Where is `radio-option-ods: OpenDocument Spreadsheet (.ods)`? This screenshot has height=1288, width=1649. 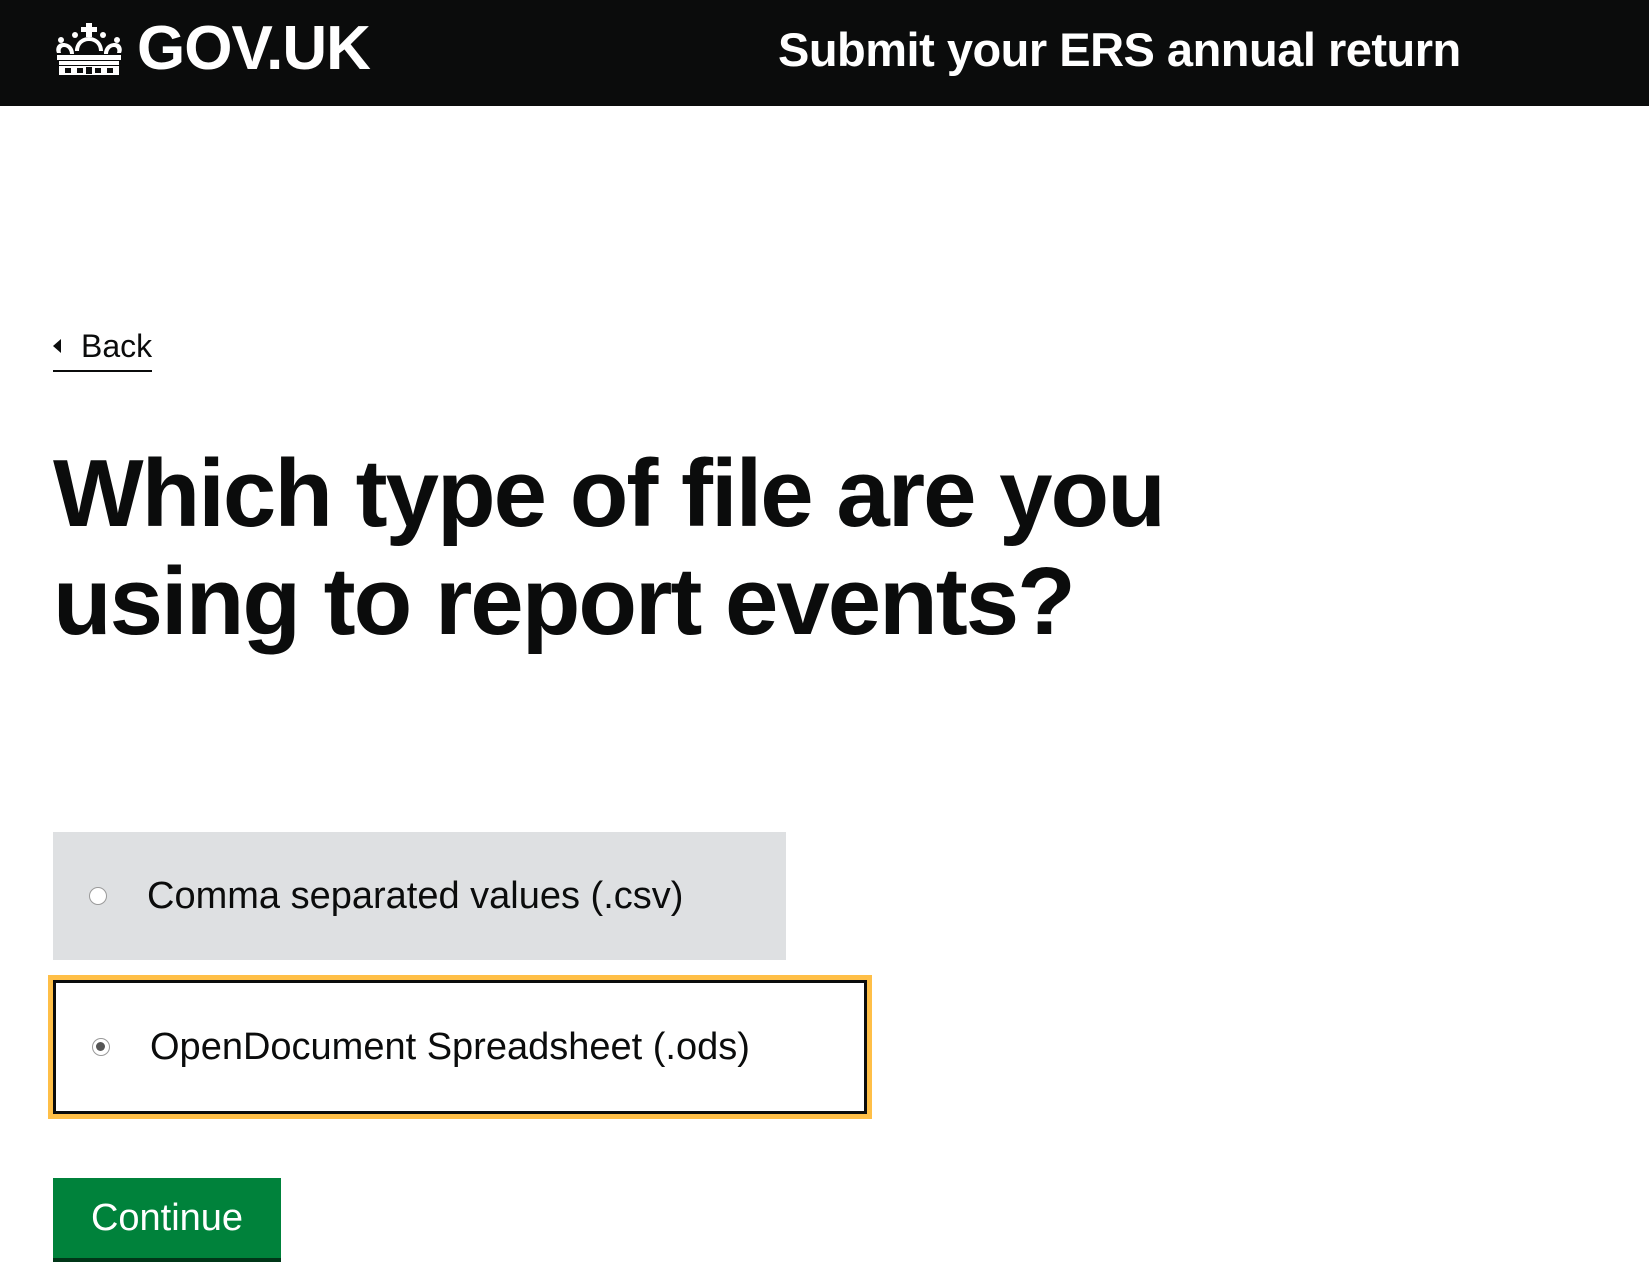
radio-option-ods: OpenDocument Spreadsheet (.ods) is located at coordinates (460, 1047).